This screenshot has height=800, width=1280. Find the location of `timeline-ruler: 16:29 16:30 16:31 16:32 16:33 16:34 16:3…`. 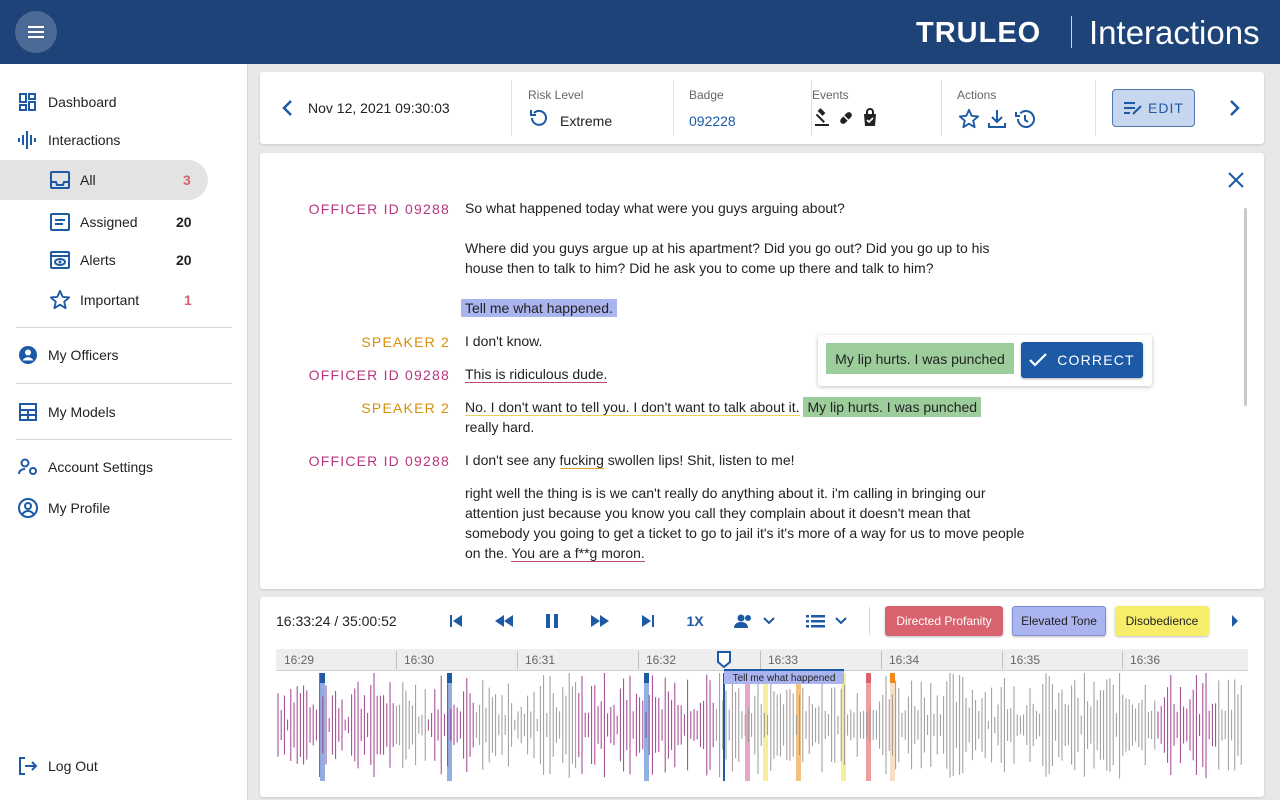

timeline-ruler: 16:29 16:30 16:31 16:32 16:33 16:34 16:3… is located at coordinates (762, 660).